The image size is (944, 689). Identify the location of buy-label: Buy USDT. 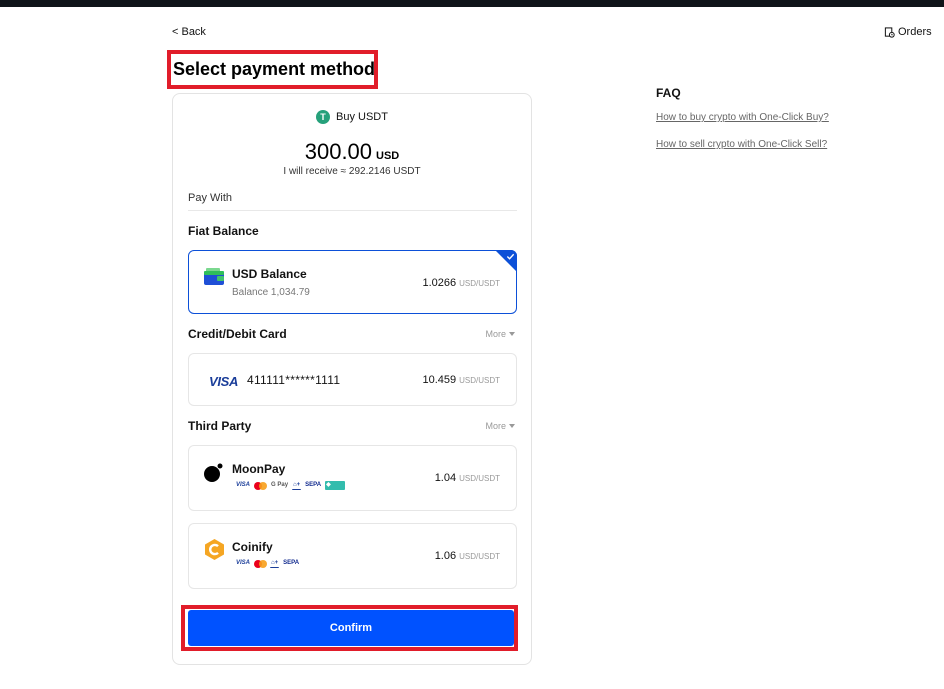
(362, 117).